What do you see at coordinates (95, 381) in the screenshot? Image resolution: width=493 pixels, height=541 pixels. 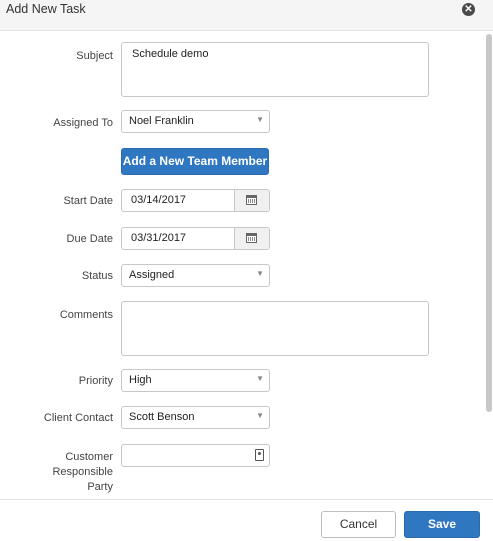 I see `priority-label: Priority` at bounding box center [95, 381].